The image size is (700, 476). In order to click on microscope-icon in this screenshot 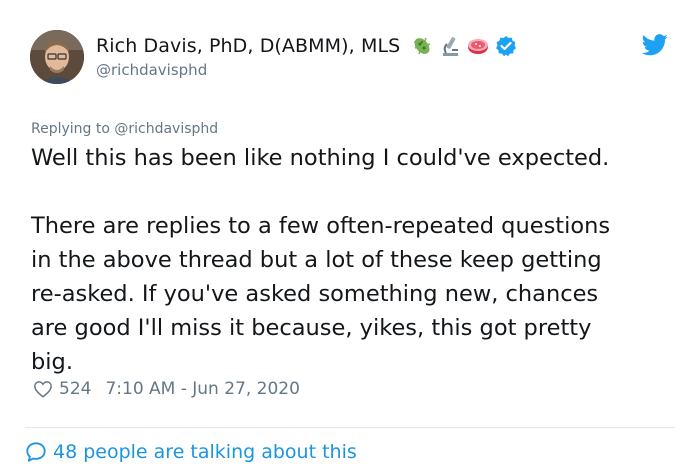, I will do `click(451, 46)`.